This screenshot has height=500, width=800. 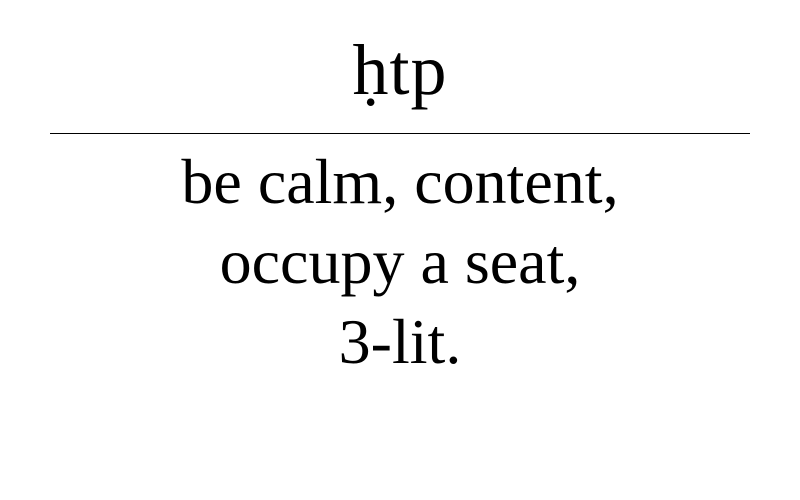 What do you see at coordinates (400, 341) in the screenshot?
I see `definition-line: 3-lit.` at bounding box center [400, 341].